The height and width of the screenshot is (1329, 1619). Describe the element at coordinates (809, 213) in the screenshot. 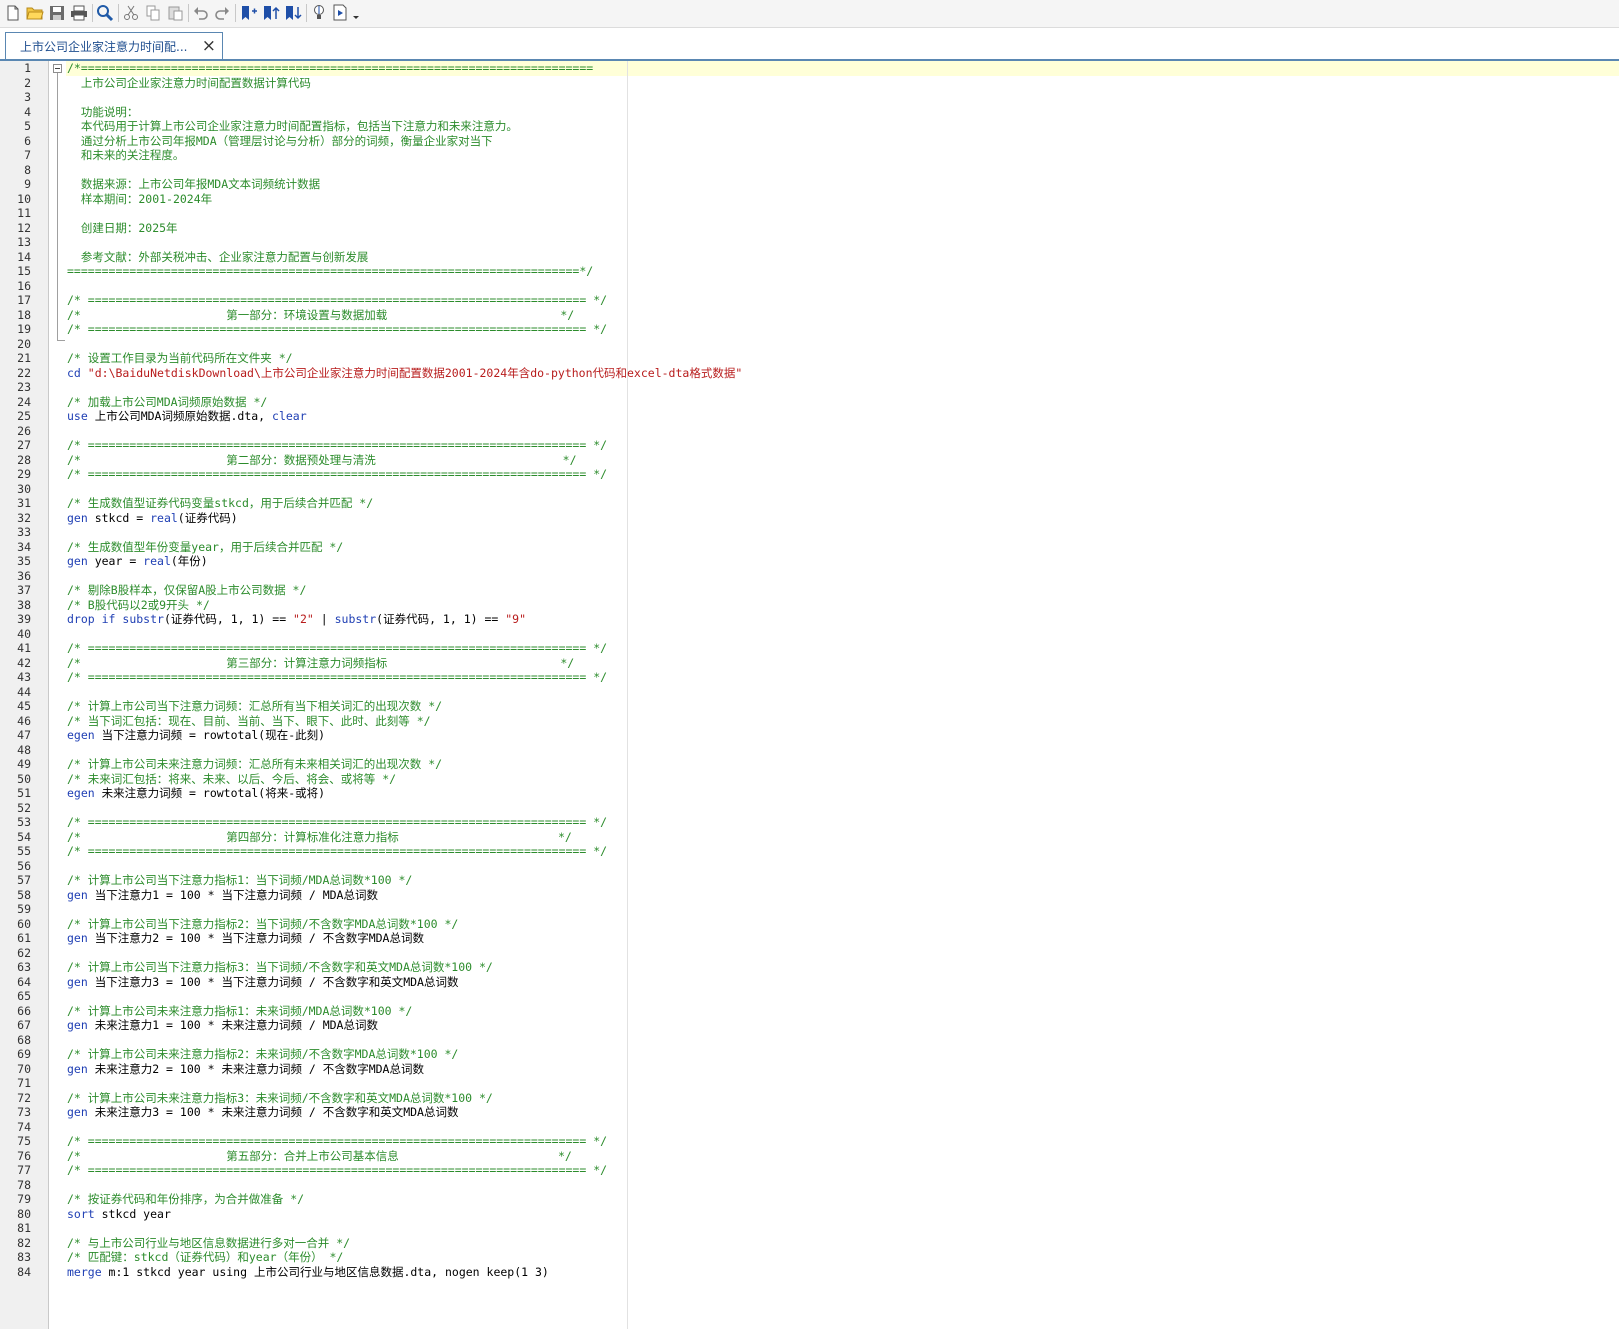

I see `code-line: 11` at that location.